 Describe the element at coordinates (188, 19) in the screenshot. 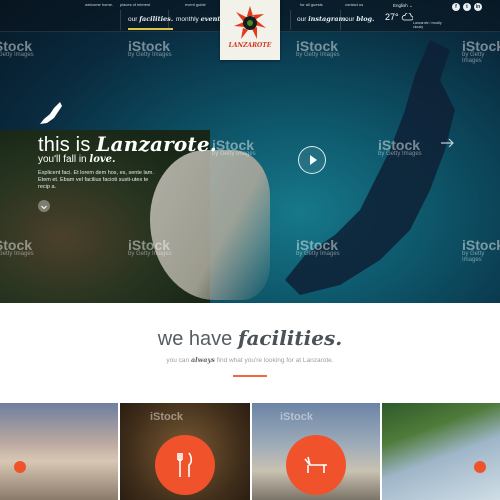

I see `nav-item-label: monthly` at that location.